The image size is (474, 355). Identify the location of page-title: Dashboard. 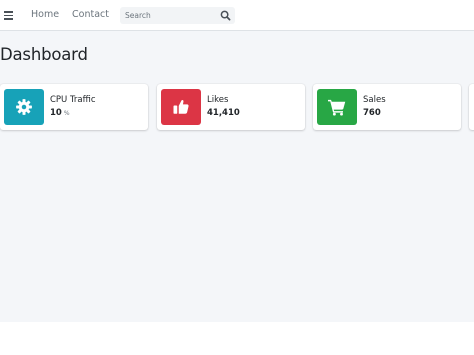
(44, 54).